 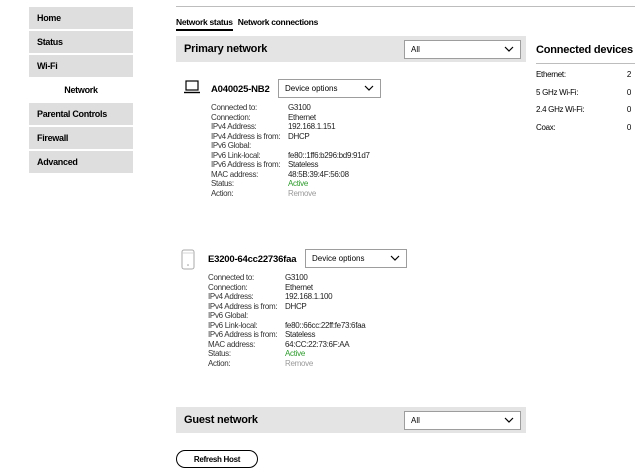 I want to click on tab-network-connections: Network connections, so click(x=278, y=24).